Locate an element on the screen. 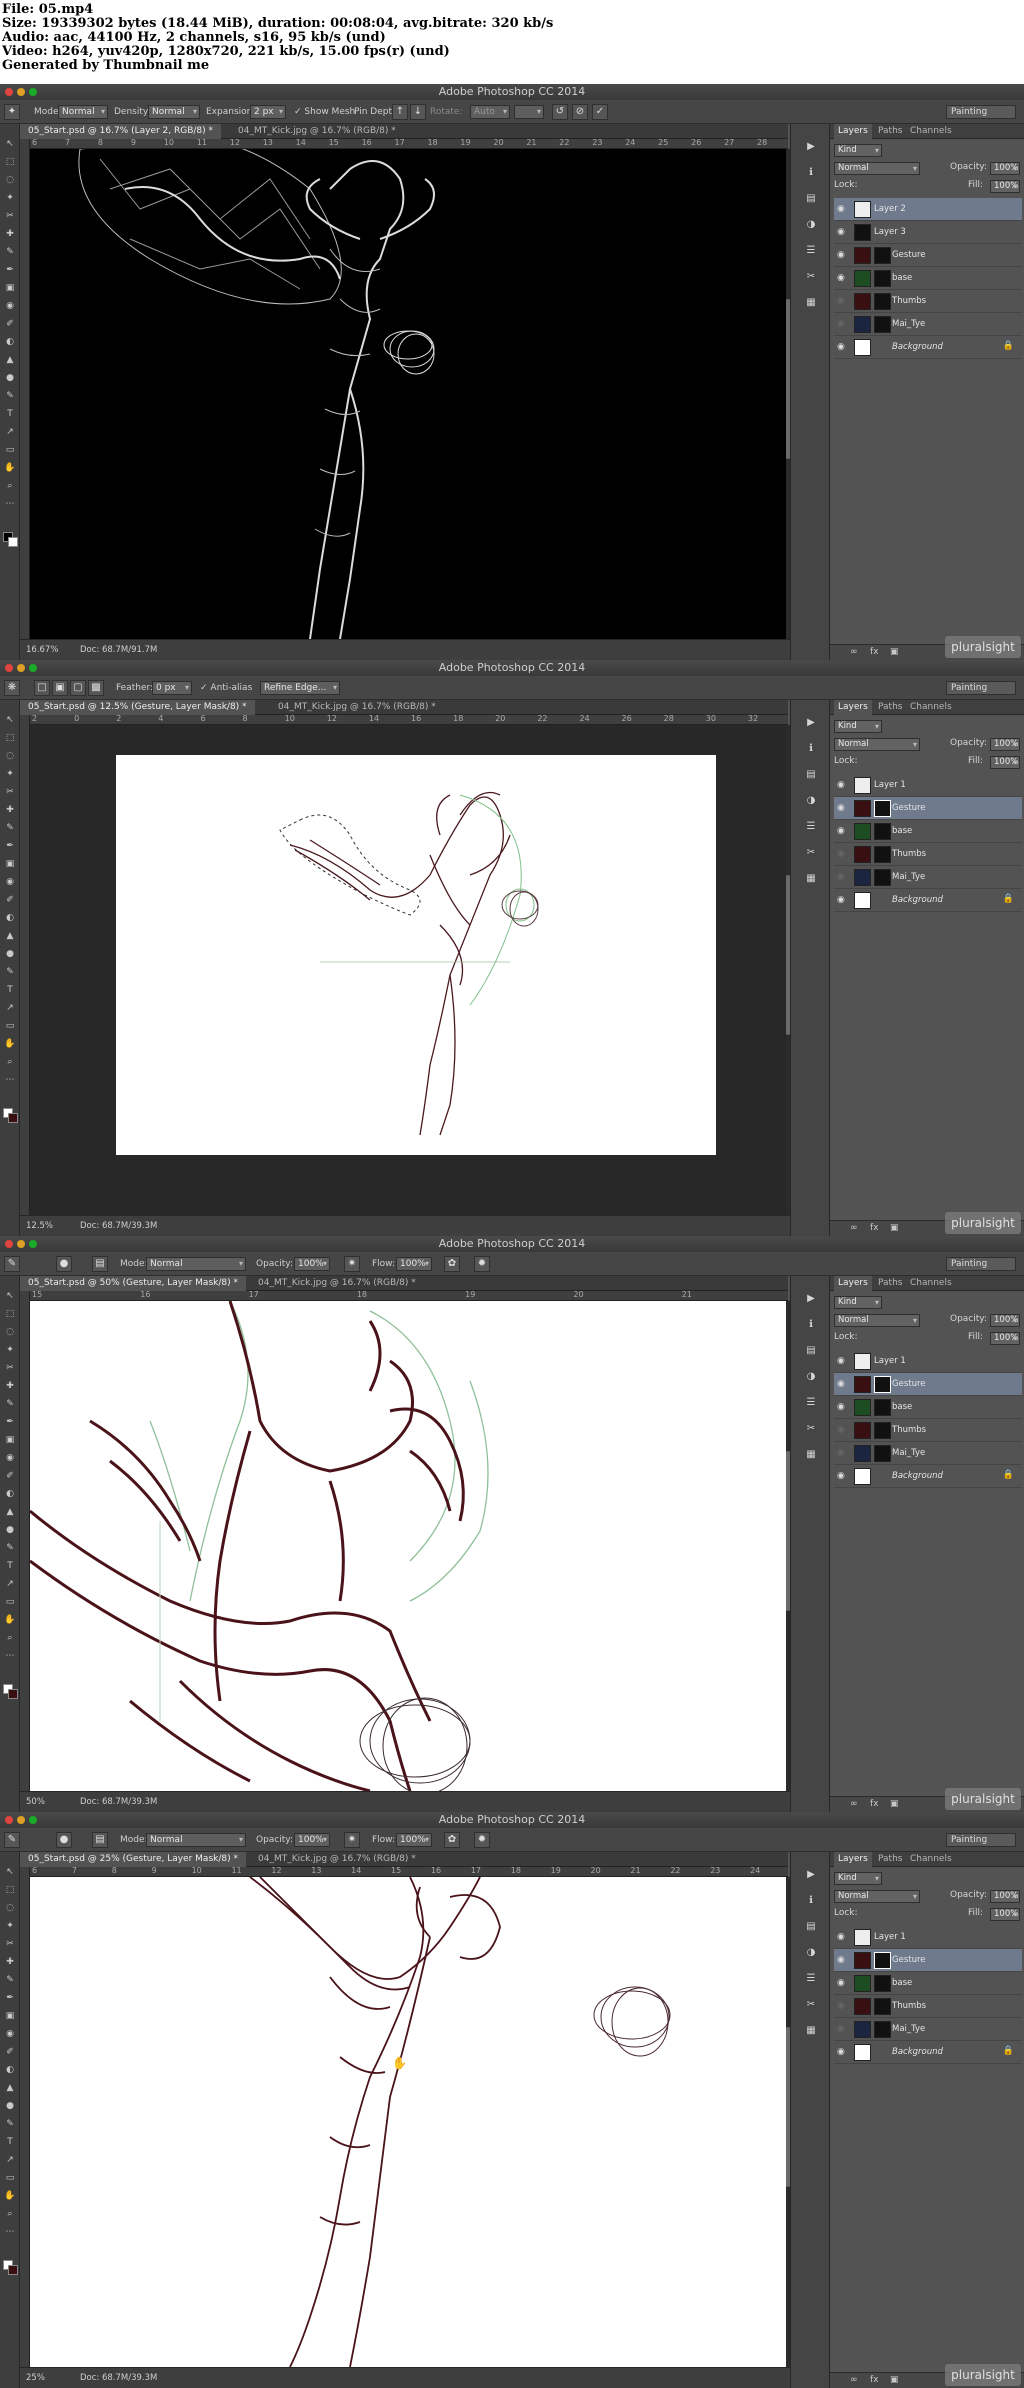 The width and height of the screenshot is (1024, 2388). layer-row: ◉ Gesture is located at coordinates (928, 1960).